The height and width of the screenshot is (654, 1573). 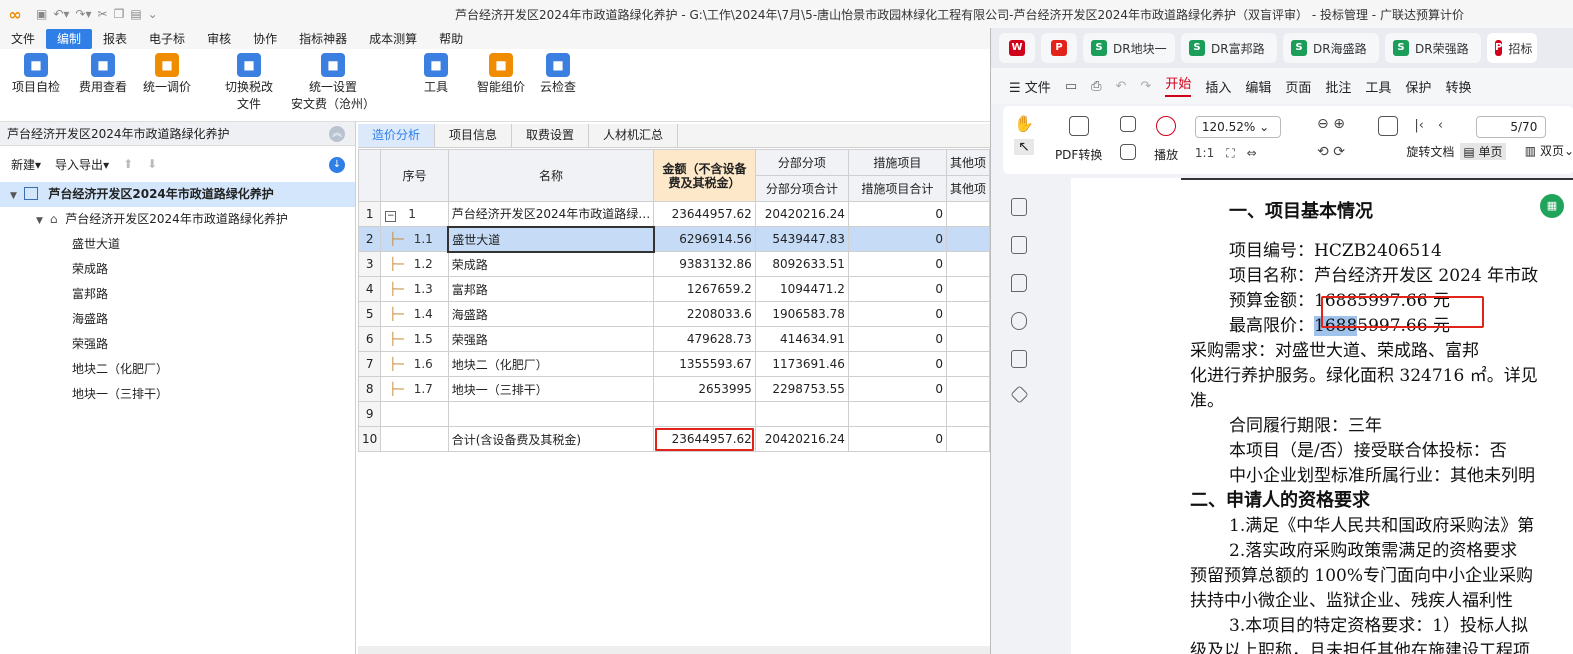 I want to click on cell-name: 富邦路, so click(x=551, y=289).